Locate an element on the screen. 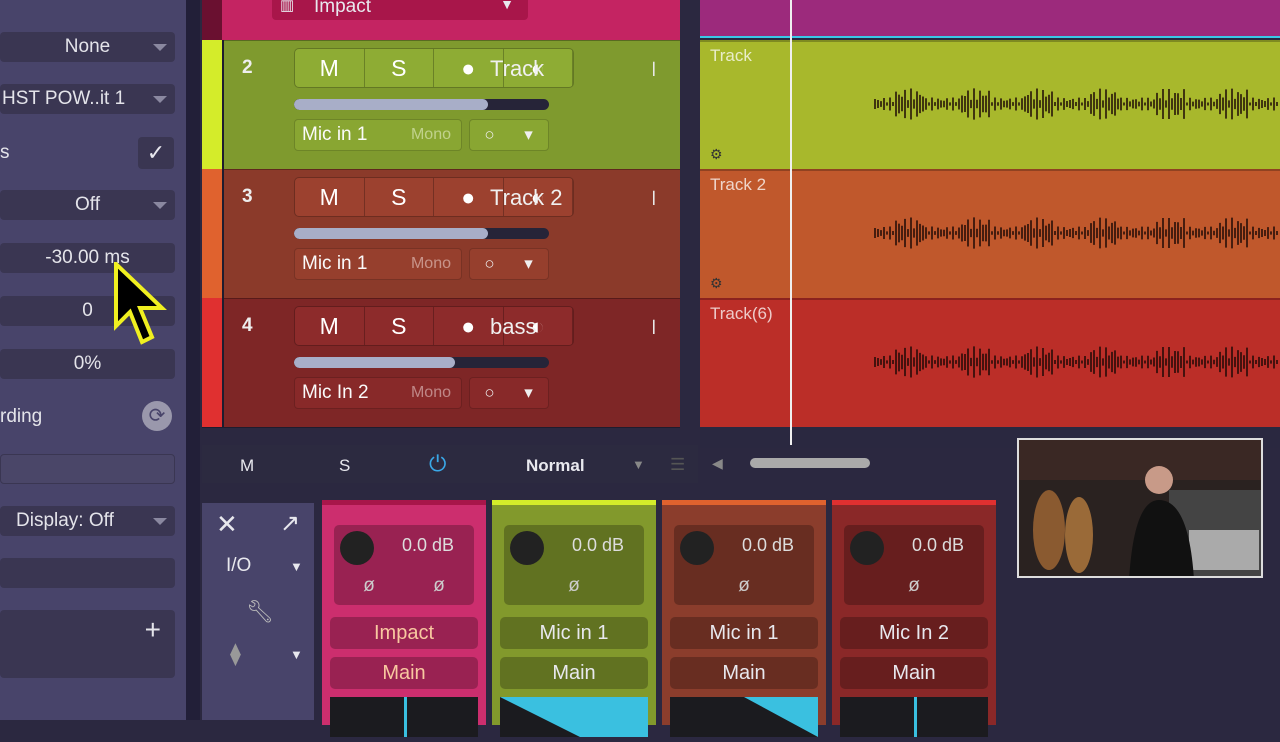 Image resolution: width=1280 pixels, height=742 pixels. panel-divider is located at coordinates (193, 360).